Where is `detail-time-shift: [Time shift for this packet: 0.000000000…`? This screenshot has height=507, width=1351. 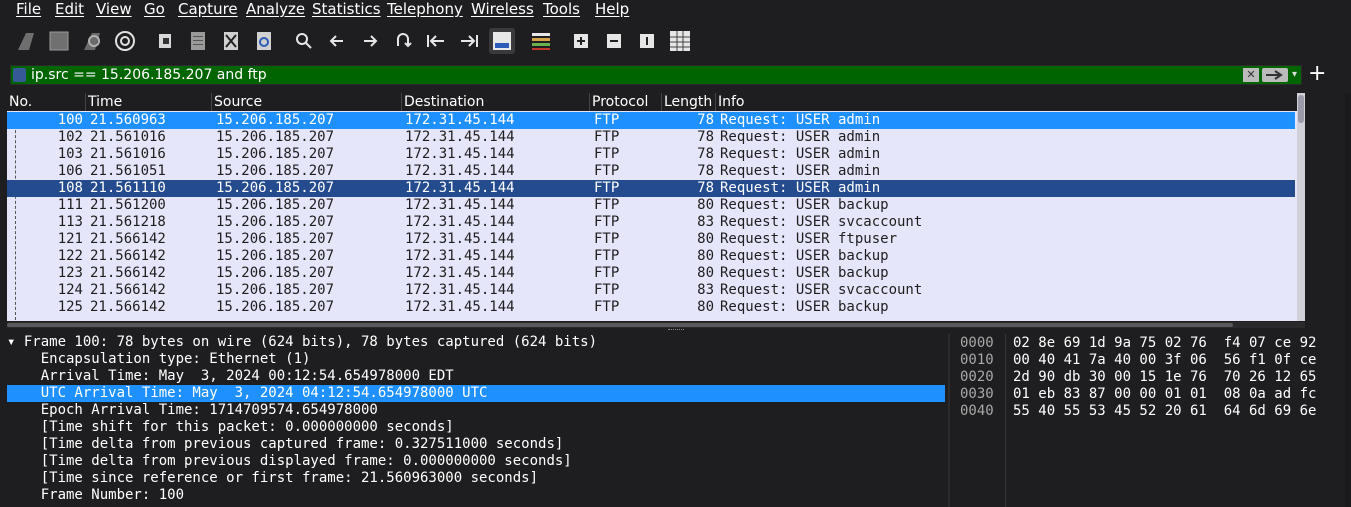
detail-time-shift: [Time shift for this packet: 0.000000000… is located at coordinates (476, 427).